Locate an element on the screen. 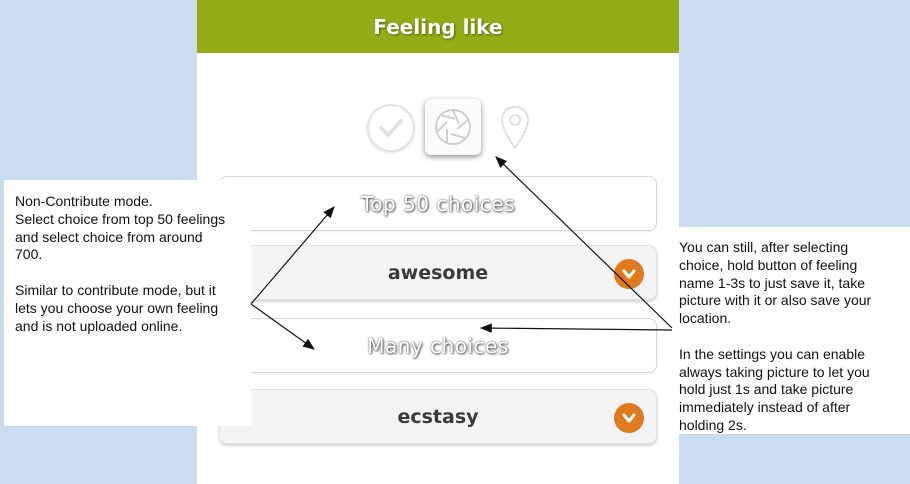 Image resolution: width=910 pixels, height=484 pixels. annotation-text: lets you choose your own feeling is located at coordinates (117, 307).